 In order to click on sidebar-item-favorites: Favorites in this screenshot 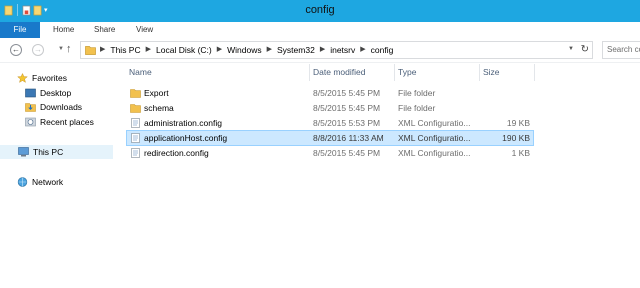, I will do `click(62, 78)`.